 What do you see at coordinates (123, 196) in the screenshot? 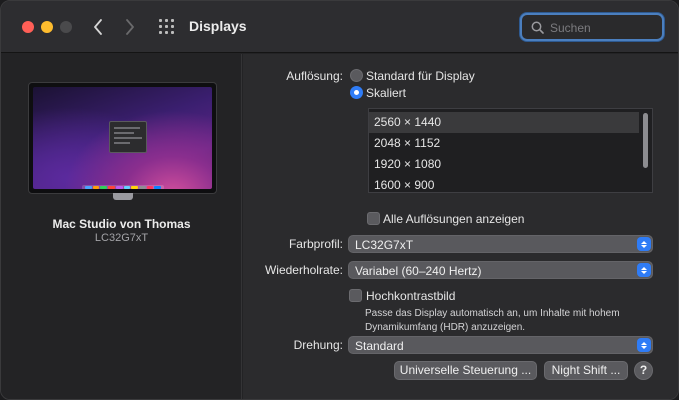
I see `monitor-stand` at bounding box center [123, 196].